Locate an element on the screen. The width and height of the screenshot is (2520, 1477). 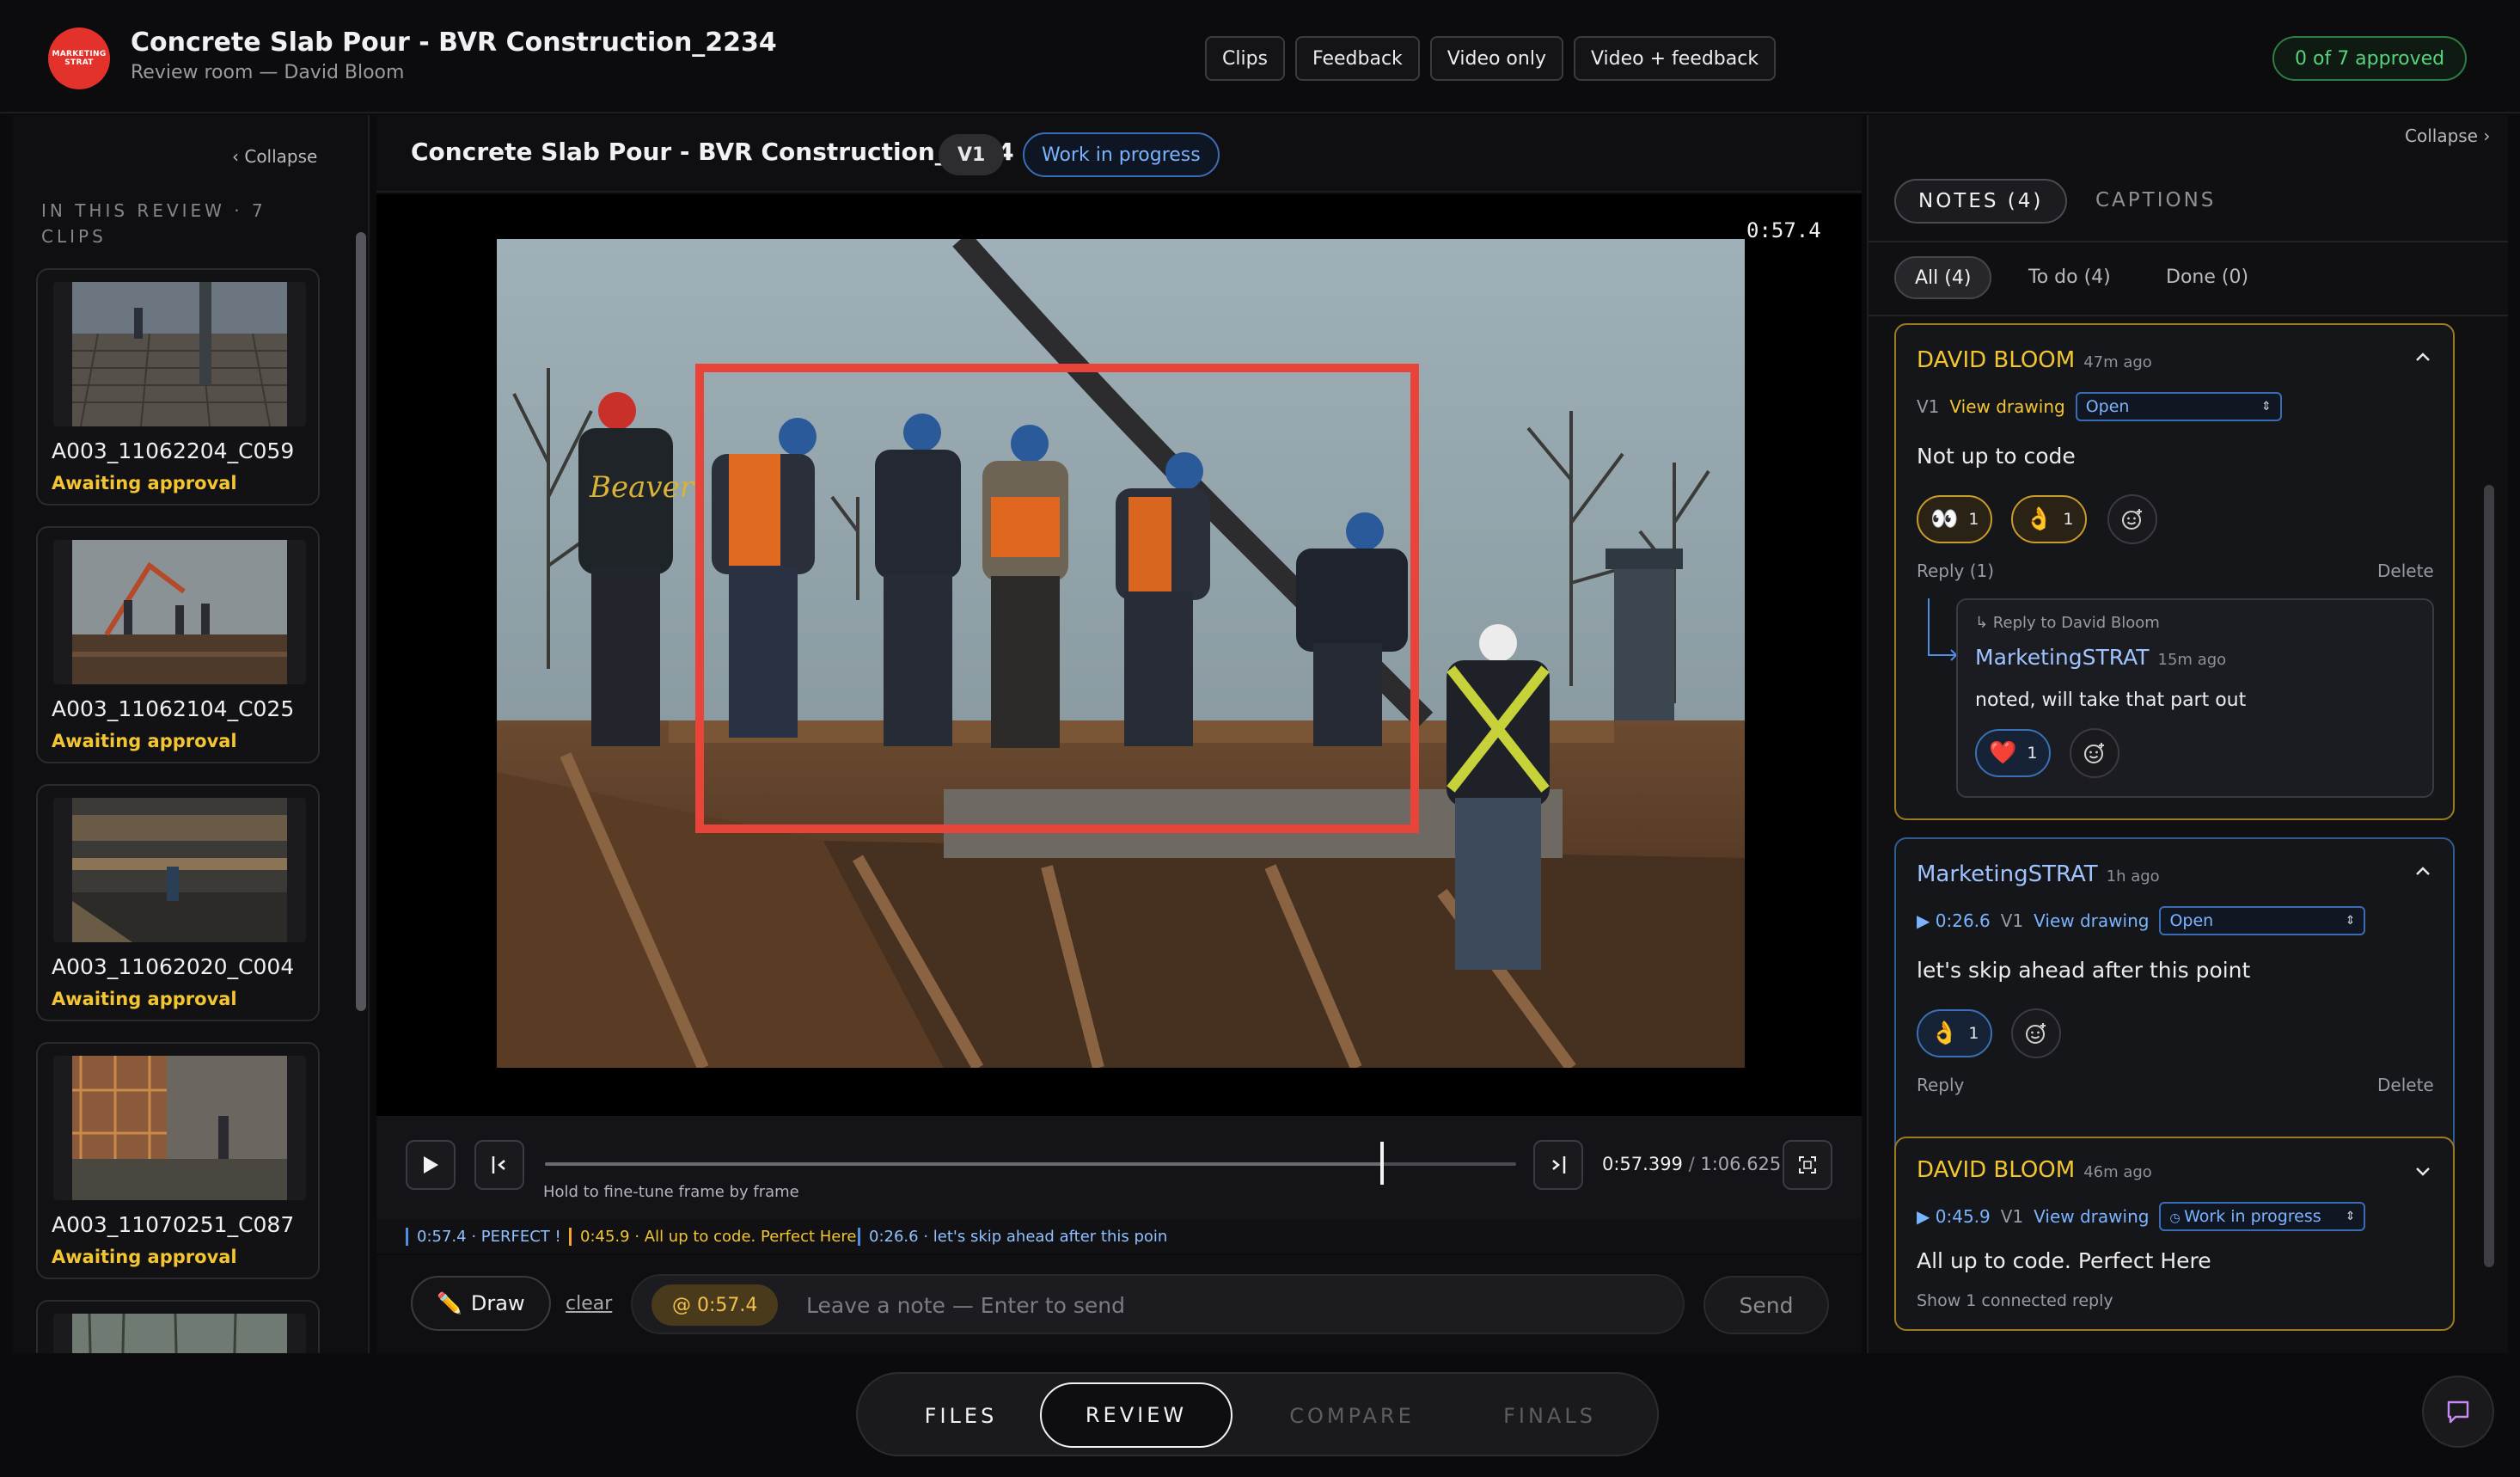
comment-marker: 0:45.9 · All up to code. Perfect Here is located at coordinates (712, 1237).